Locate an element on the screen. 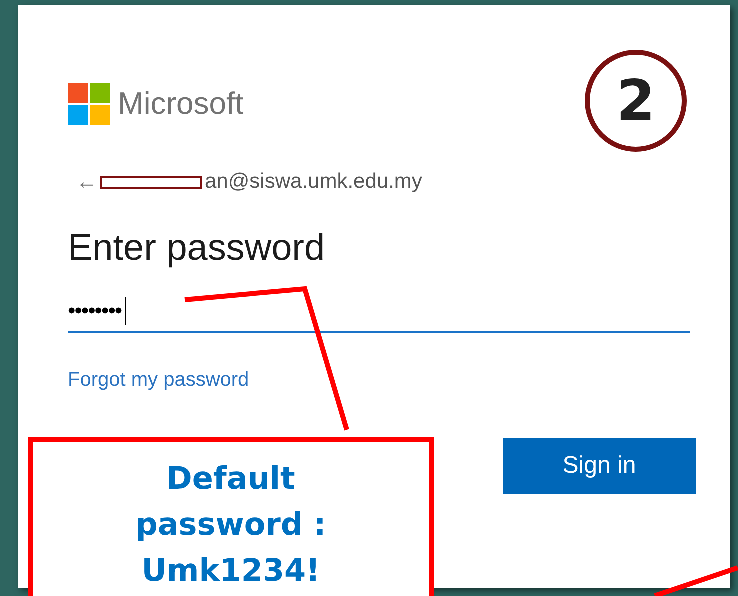 Image resolution: width=738 pixels, height=596 pixels. page-heading: Enter password is located at coordinates (197, 248).